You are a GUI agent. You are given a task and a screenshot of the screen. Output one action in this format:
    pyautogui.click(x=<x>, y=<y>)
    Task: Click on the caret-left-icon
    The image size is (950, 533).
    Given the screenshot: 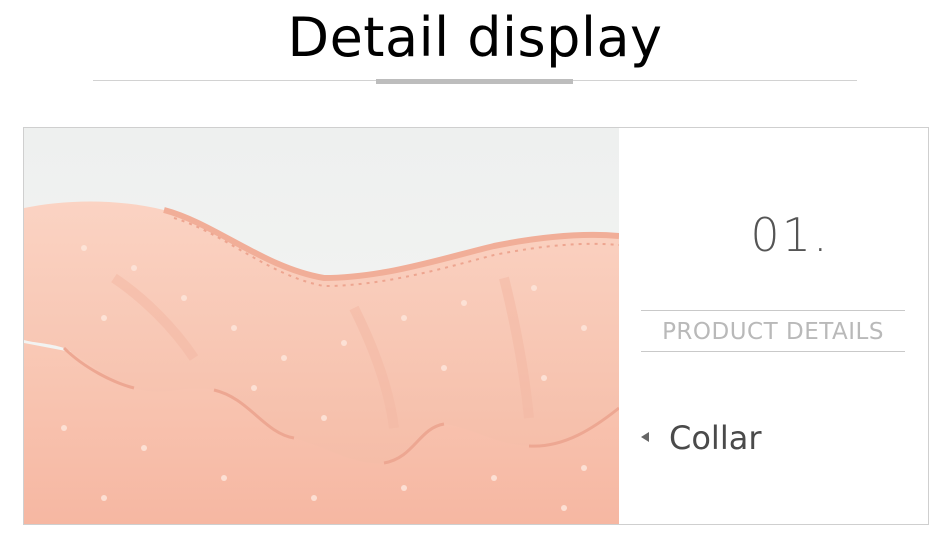 What is the action you would take?
    pyautogui.click(x=645, y=437)
    